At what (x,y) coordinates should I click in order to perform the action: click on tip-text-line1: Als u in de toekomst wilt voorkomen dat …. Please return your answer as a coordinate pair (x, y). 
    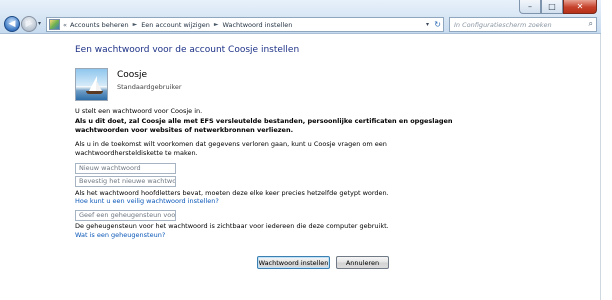
    Looking at the image, I should click on (231, 144).